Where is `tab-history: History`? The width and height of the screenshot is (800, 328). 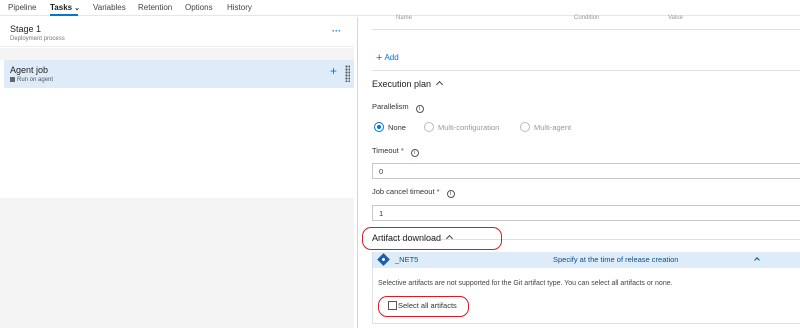 tab-history: History is located at coordinates (239, 7).